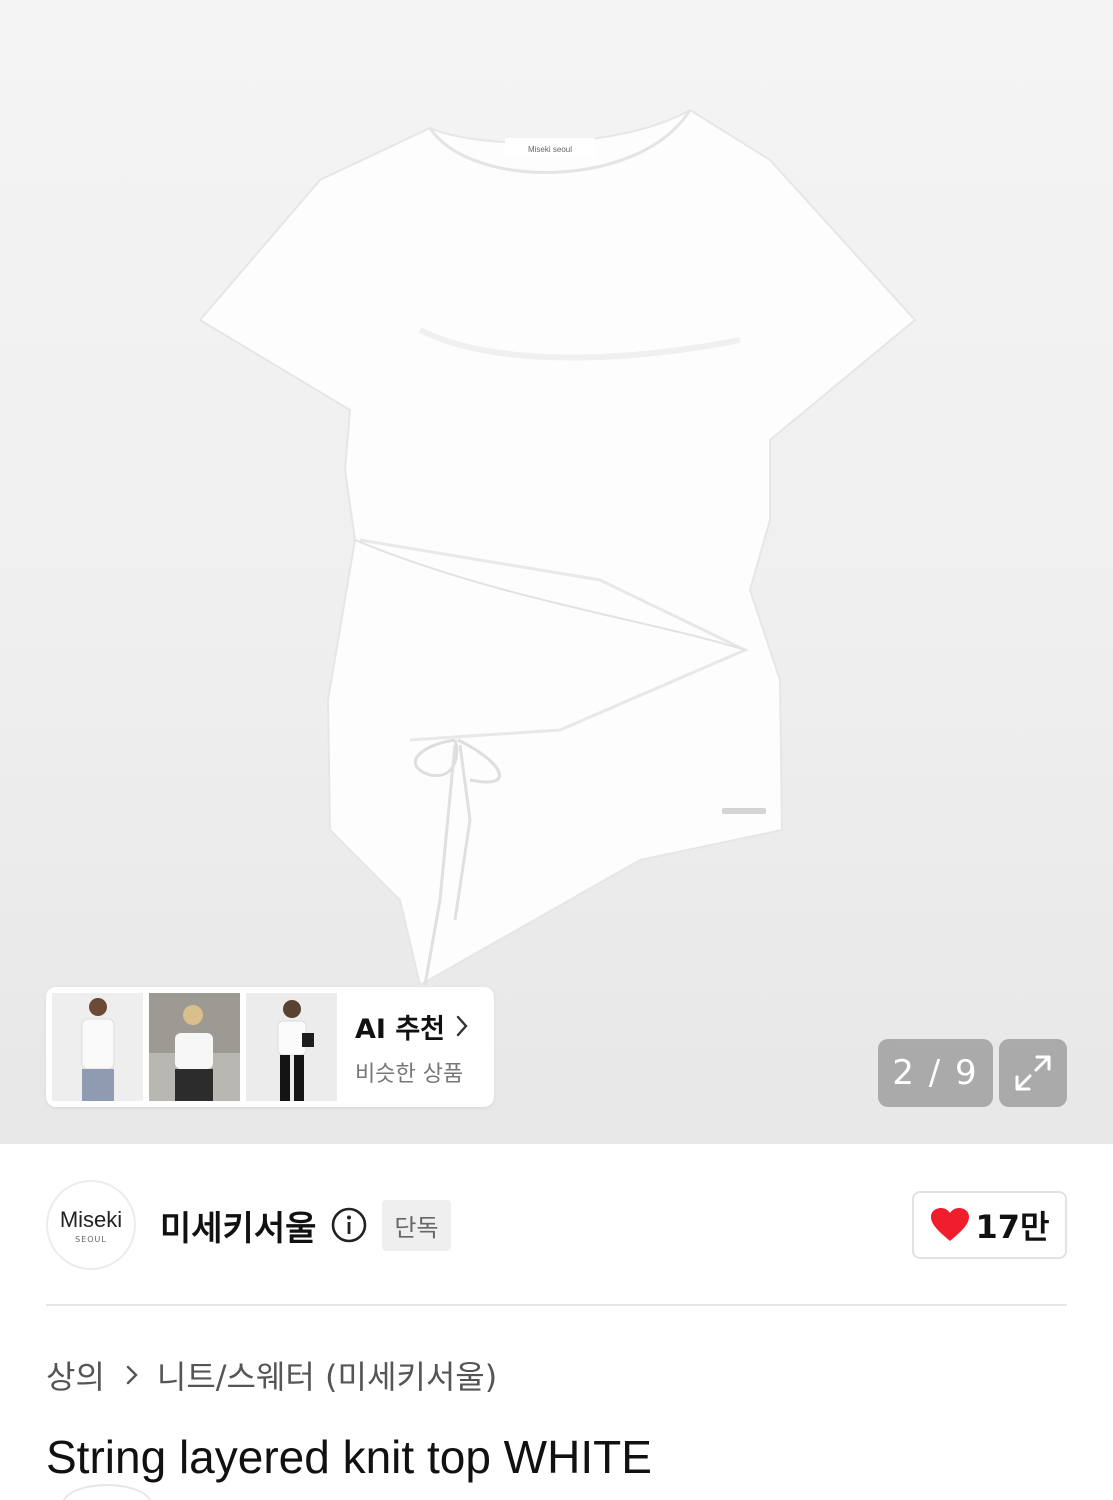 This screenshot has width=1113, height=1500. What do you see at coordinates (400, 1029) in the screenshot?
I see `ai-recommend-label: AI 추천` at bounding box center [400, 1029].